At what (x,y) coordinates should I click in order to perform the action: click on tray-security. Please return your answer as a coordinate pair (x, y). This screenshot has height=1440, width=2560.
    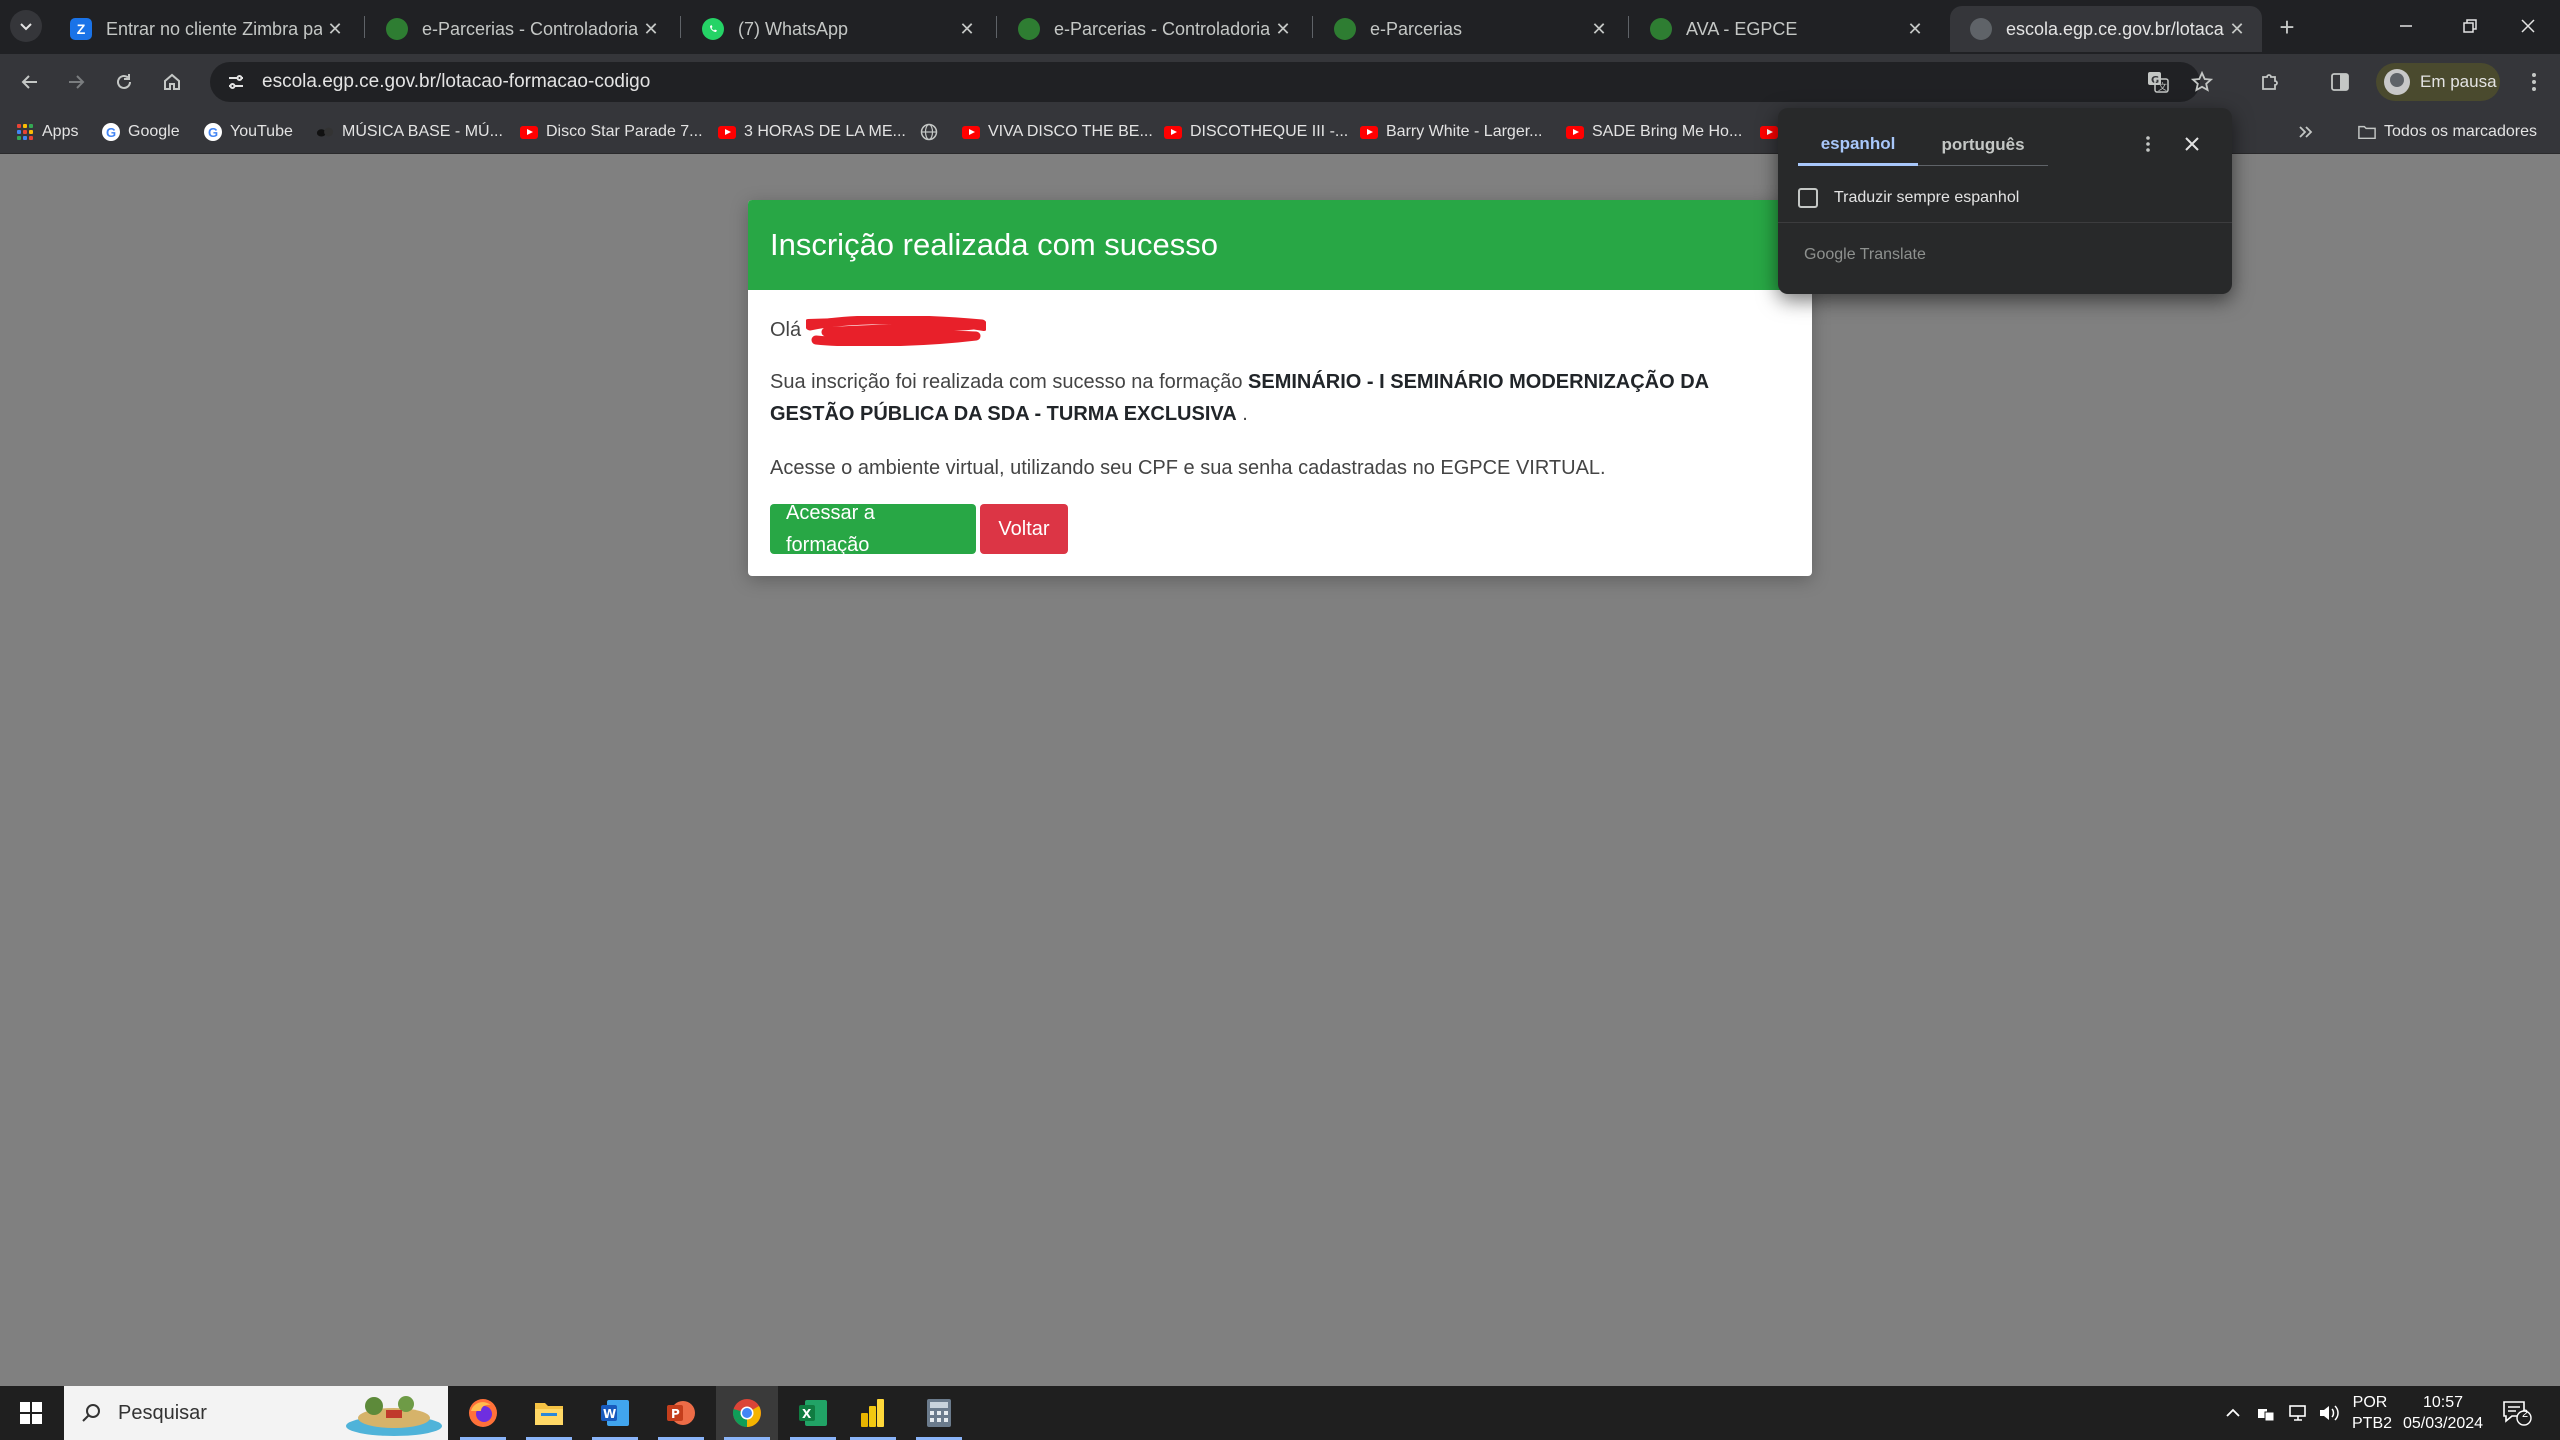
    Looking at the image, I should click on (2266, 1413).